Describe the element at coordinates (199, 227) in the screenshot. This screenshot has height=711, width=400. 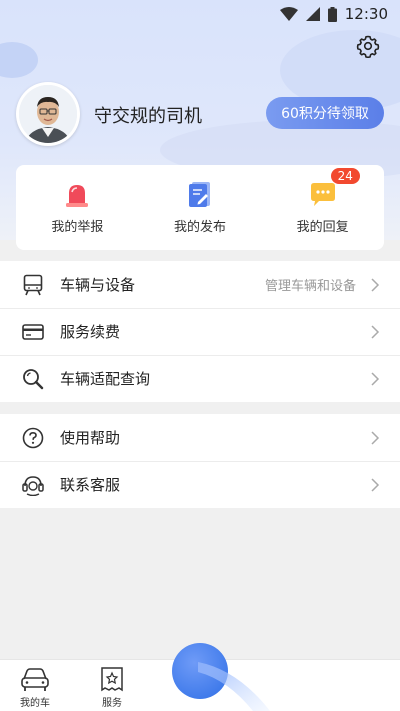
I see `quick-label-posts: 我的发布` at that location.